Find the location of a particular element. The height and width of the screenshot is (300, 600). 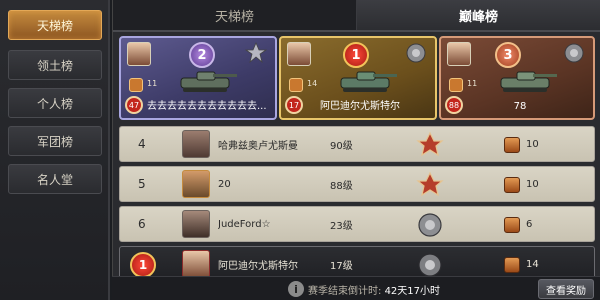

season-countdown: 赛季结束倒计时: 42天17小时 is located at coordinates (374, 289).